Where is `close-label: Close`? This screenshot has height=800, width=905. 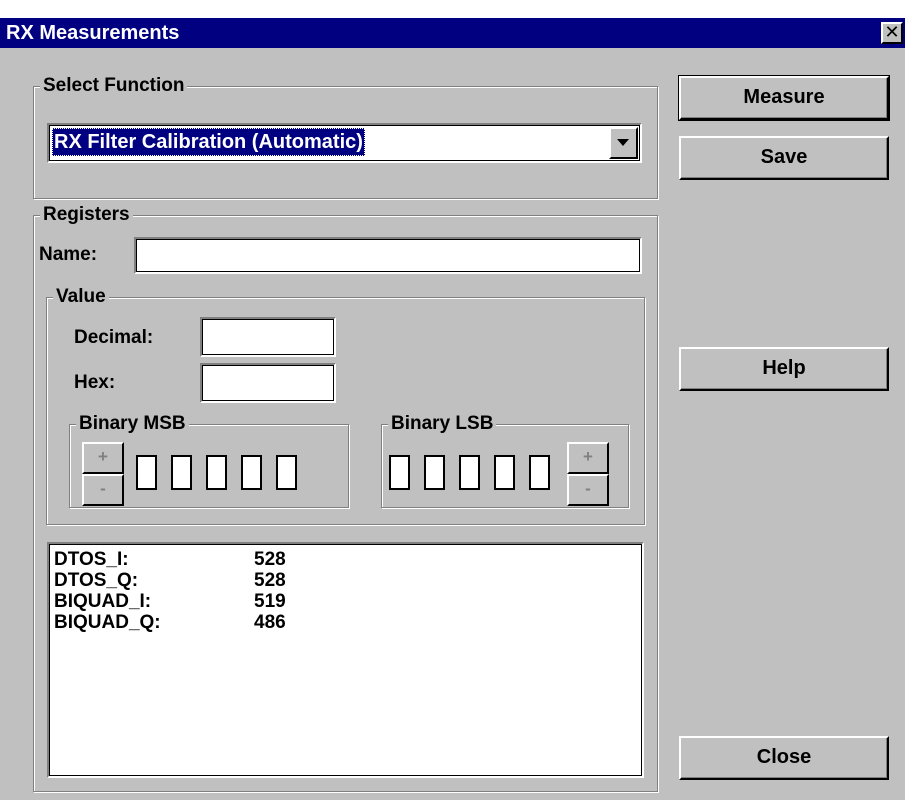 close-label: Close is located at coordinates (784, 757).